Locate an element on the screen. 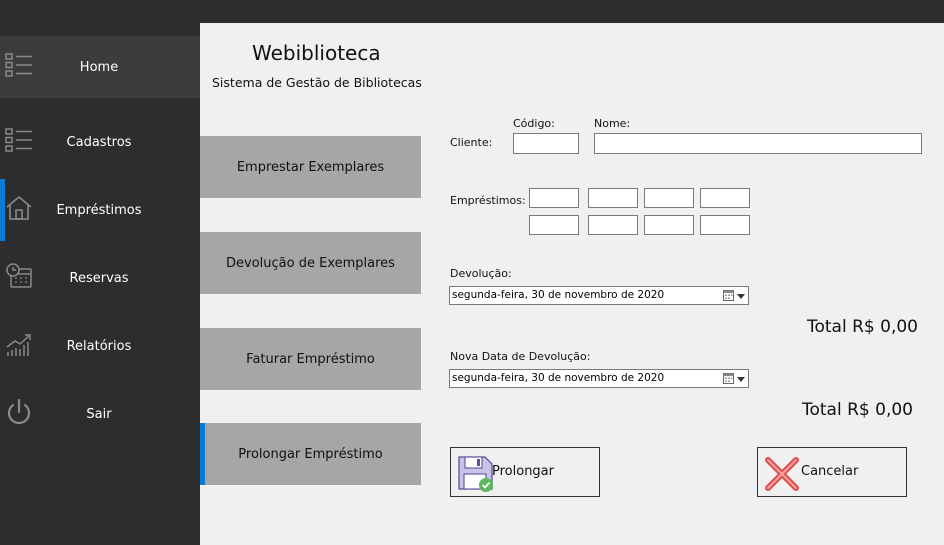 Image resolution: width=944 pixels, height=545 pixels. button-label: Prolongar Empréstimo is located at coordinates (310, 454).